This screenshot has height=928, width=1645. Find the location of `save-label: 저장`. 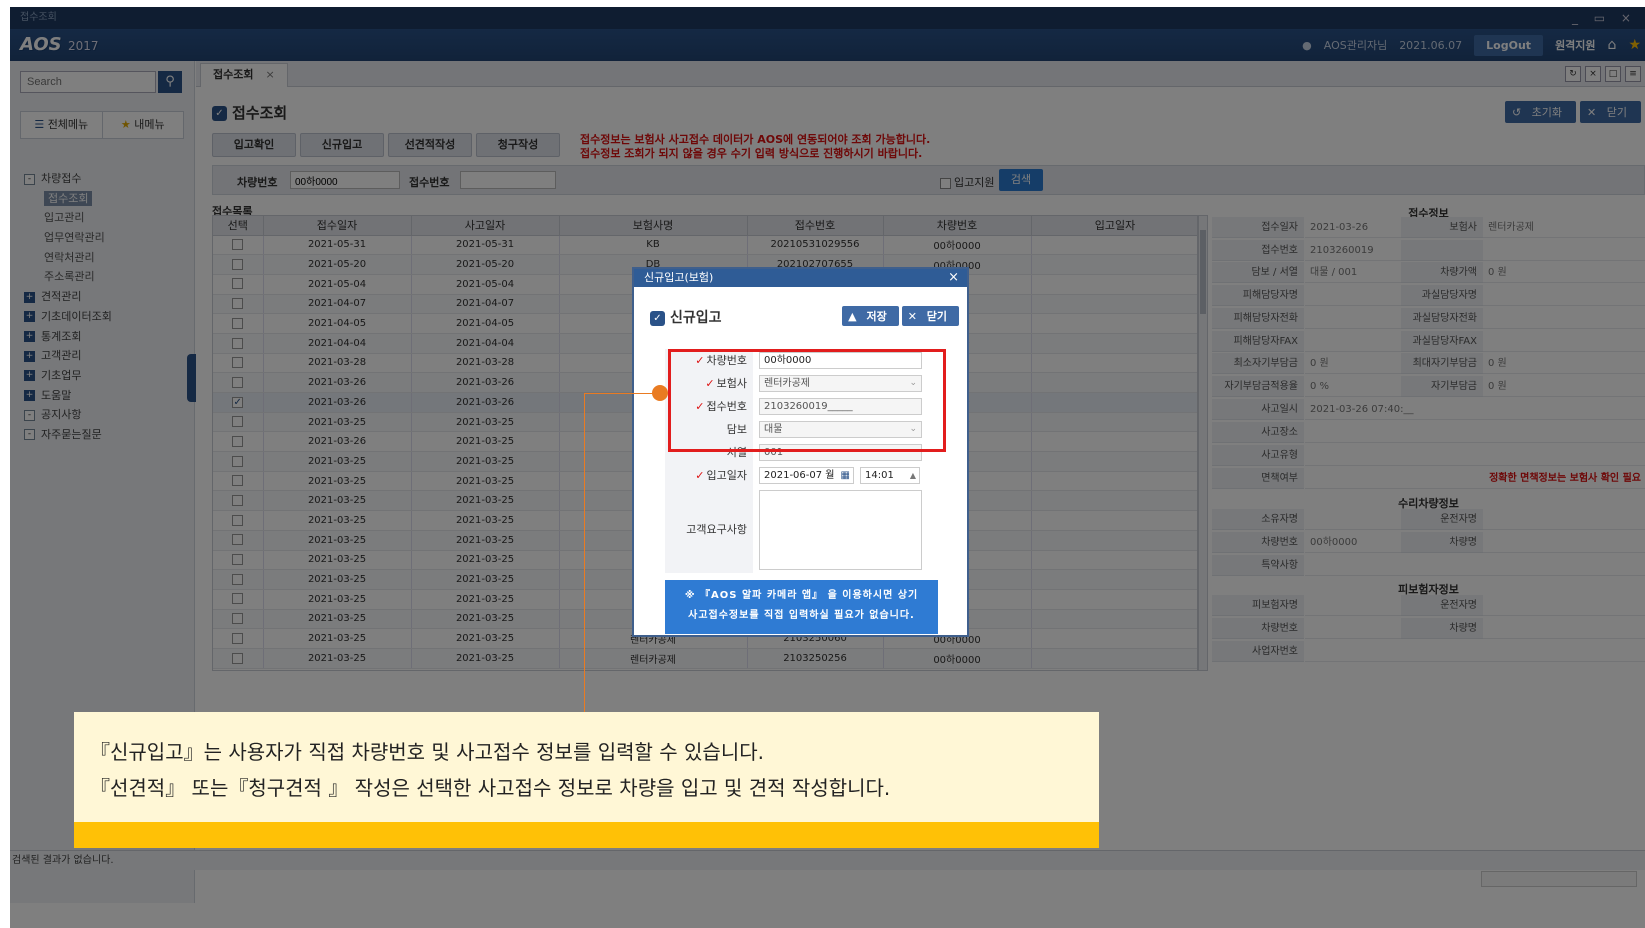

save-label: 저장 is located at coordinates (876, 316).